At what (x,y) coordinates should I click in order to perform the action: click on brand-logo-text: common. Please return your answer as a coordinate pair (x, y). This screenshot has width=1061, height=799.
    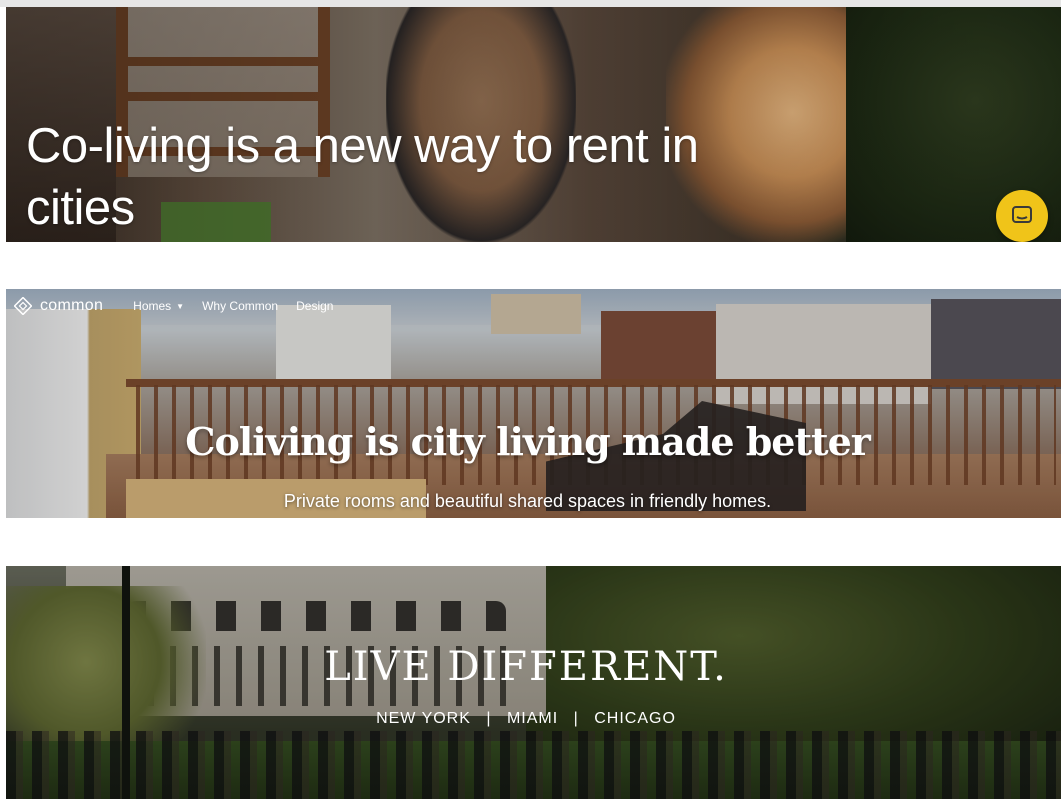
    Looking at the image, I should click on (71, 306).